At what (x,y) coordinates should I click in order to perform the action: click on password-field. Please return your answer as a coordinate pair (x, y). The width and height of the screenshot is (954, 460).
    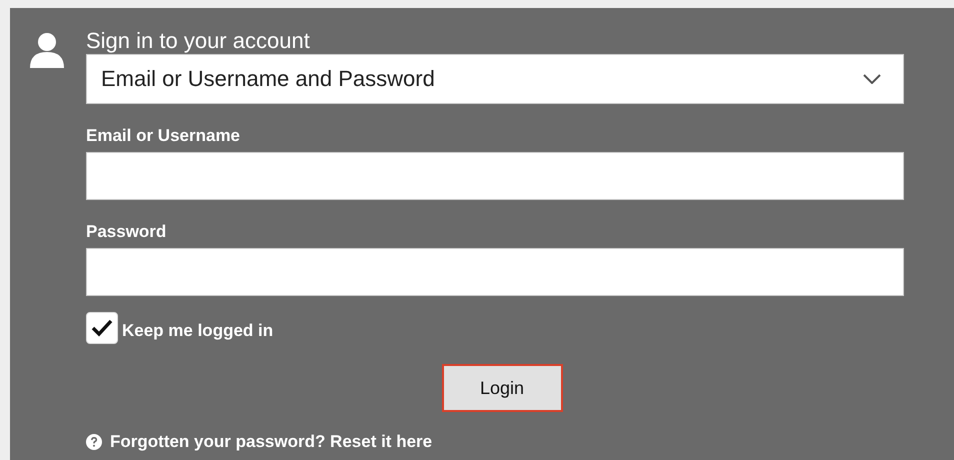
    Looking at the image, I should click on (495, 272).